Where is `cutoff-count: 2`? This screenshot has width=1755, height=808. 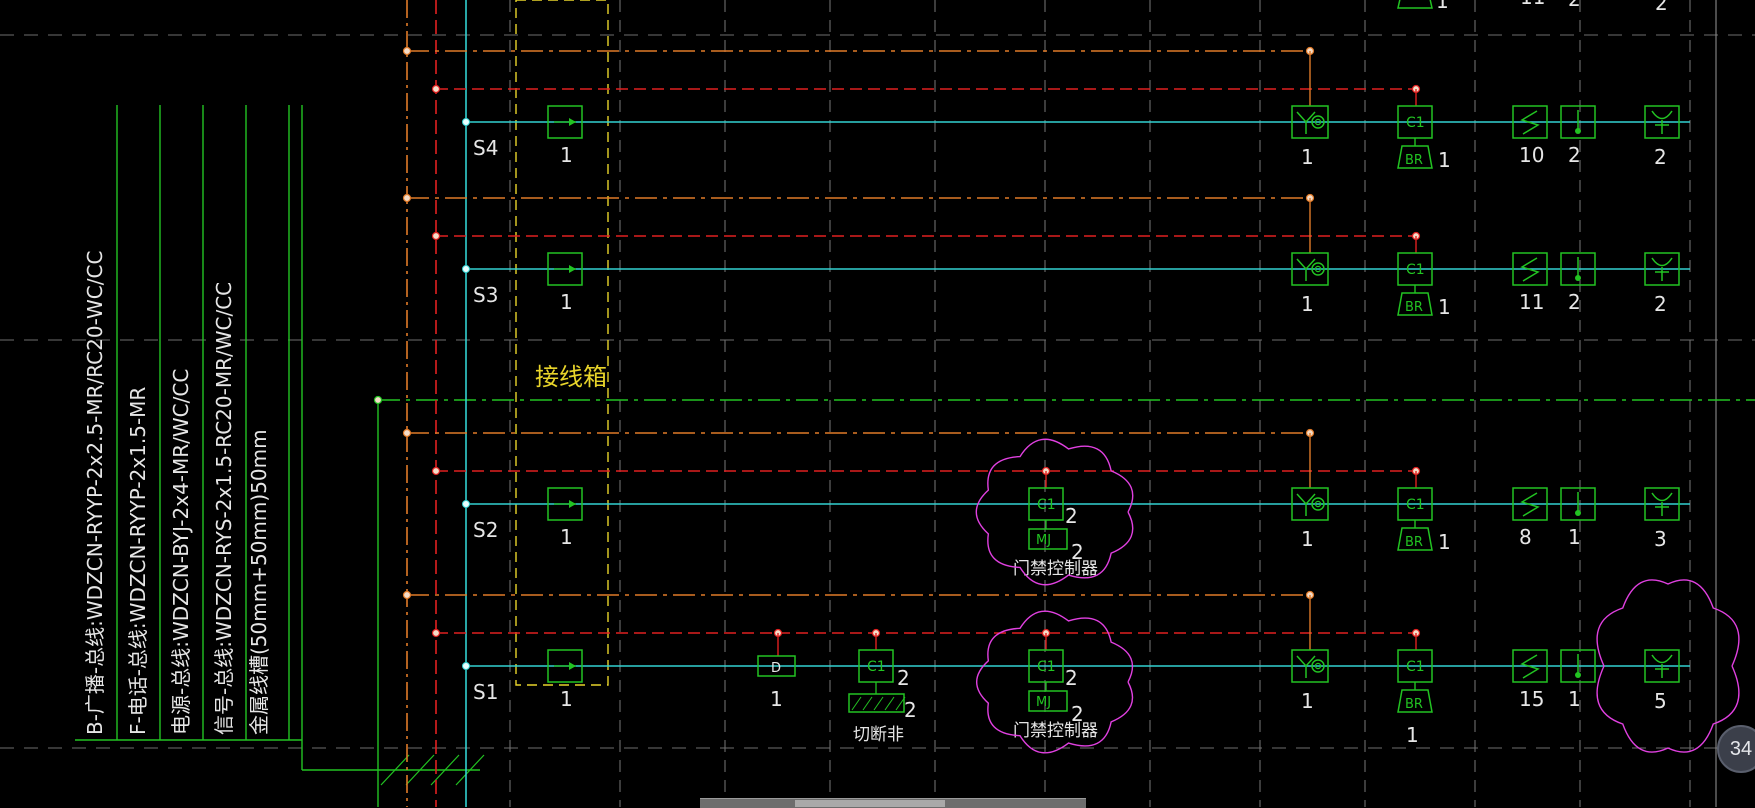 cutoff-count: 2 is located at coordinates (910, 710).